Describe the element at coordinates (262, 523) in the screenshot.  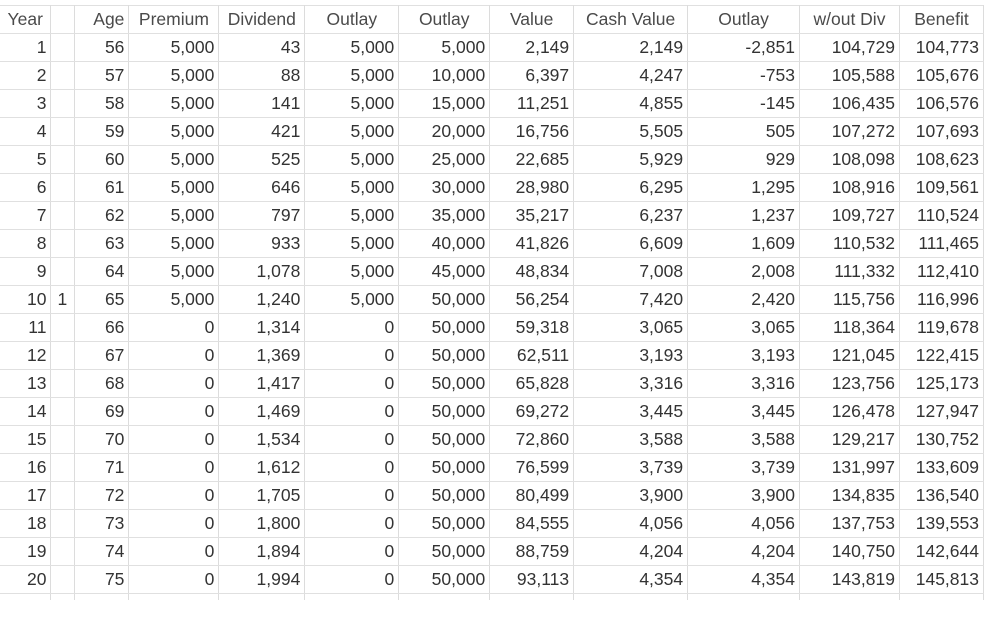
I see `dividend-cell: 1,800` at that location.